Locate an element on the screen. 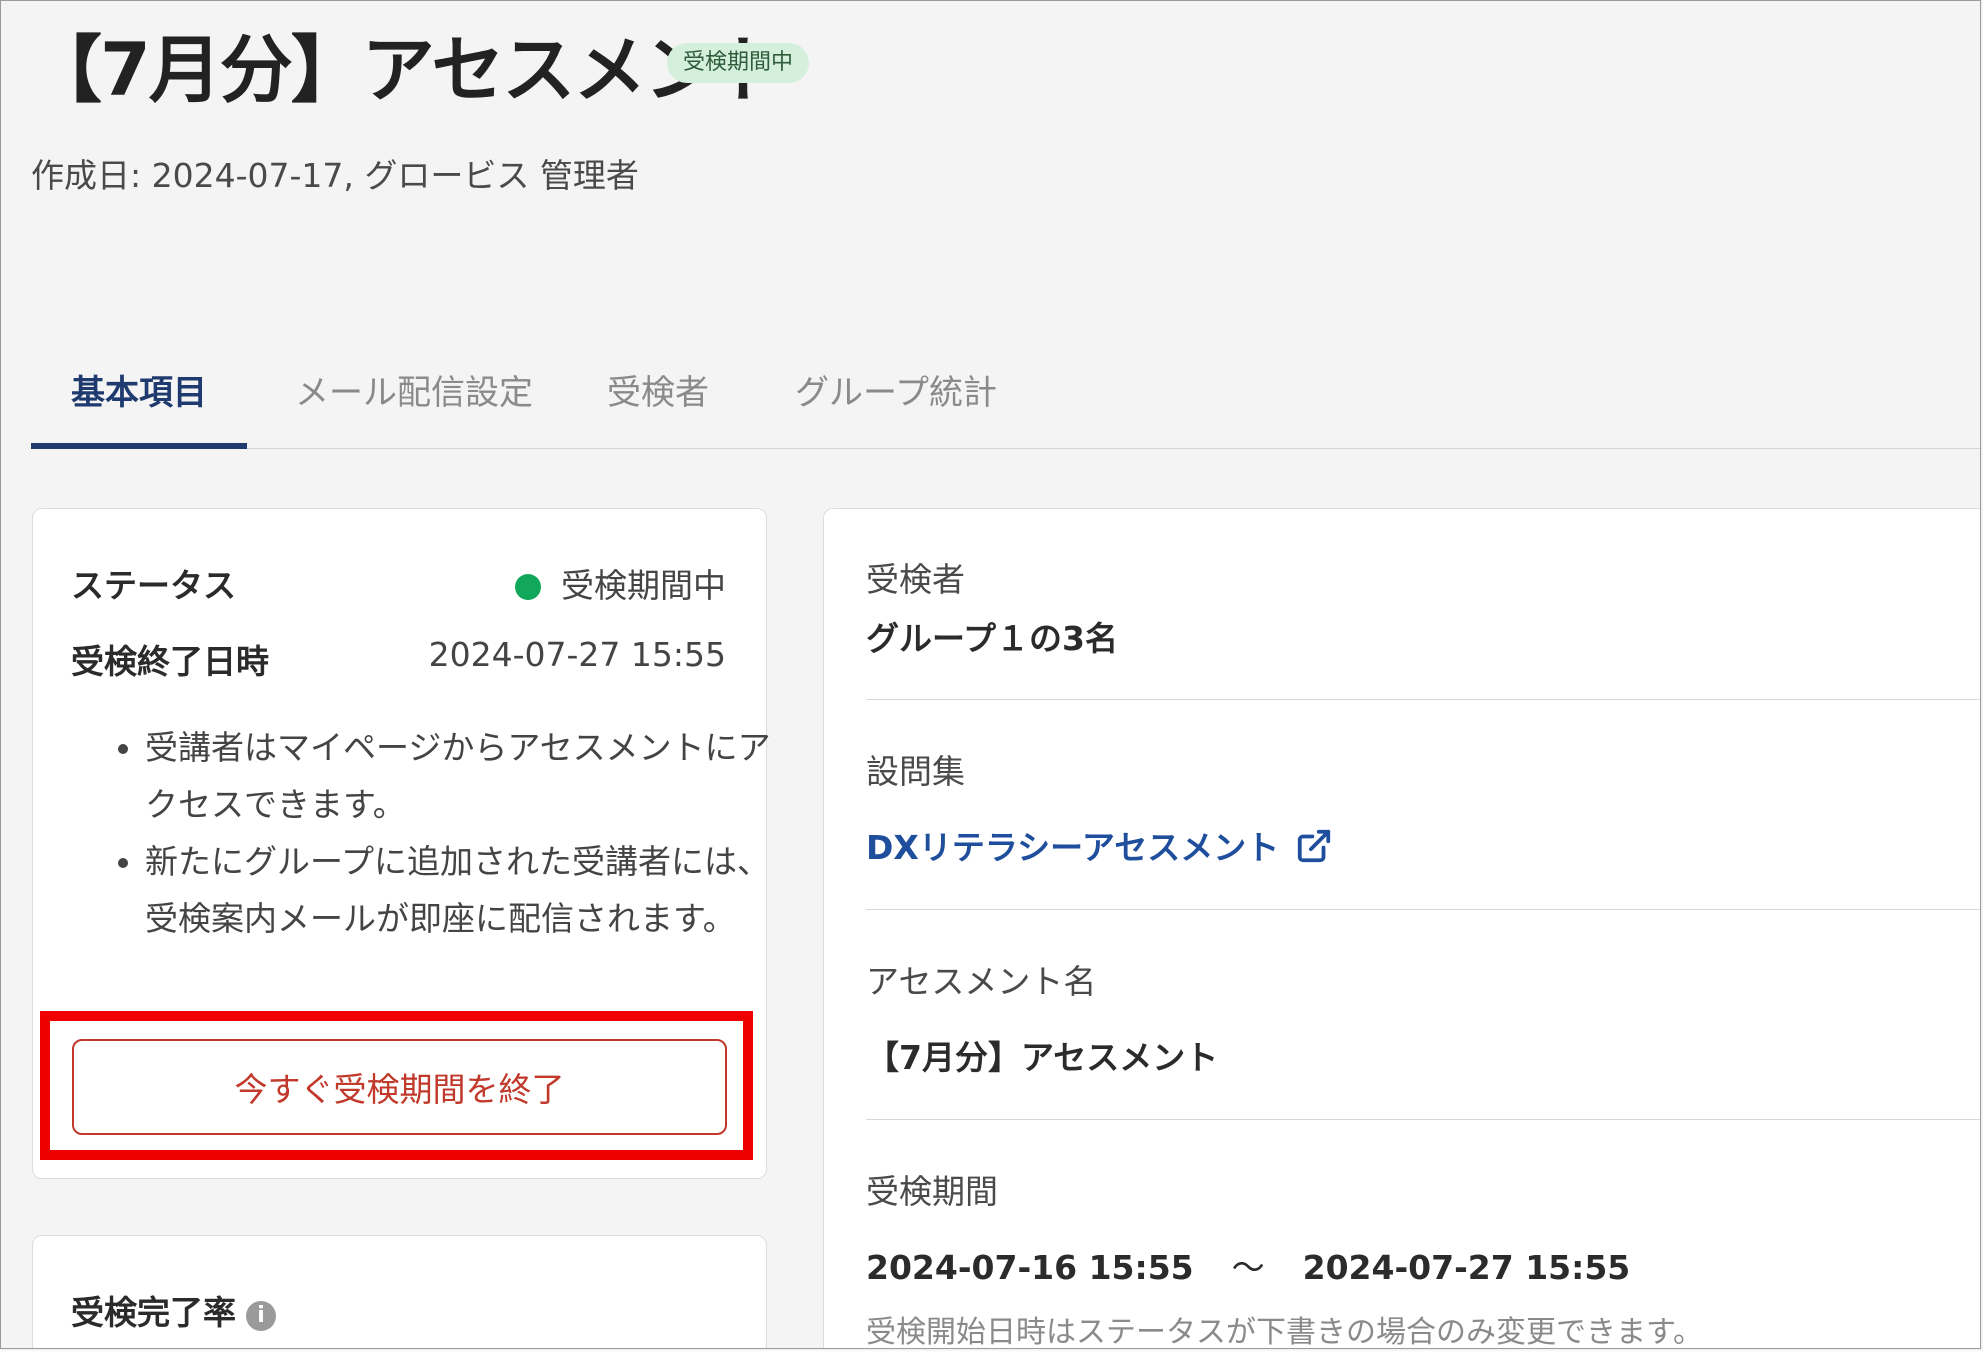 This screenshot has width=1983, height=1351. examinees-value: グループ１の3名 is located at coordinates (992, 638).